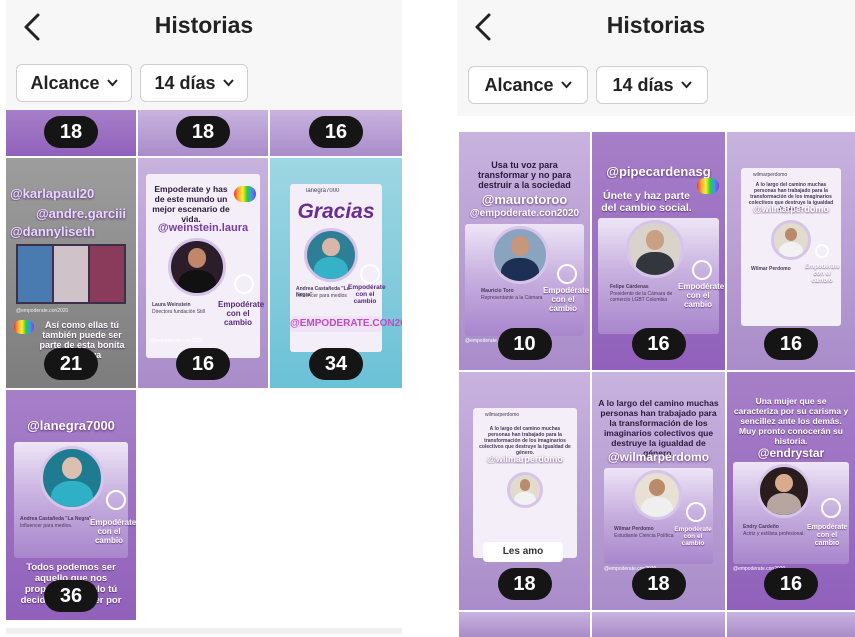 This screenshot has width=855, height=637. What do you see at coordinates (171, 305) in the screenshot?
I see `person-name: Laura Weinstein` at bounding box center [171, 305].